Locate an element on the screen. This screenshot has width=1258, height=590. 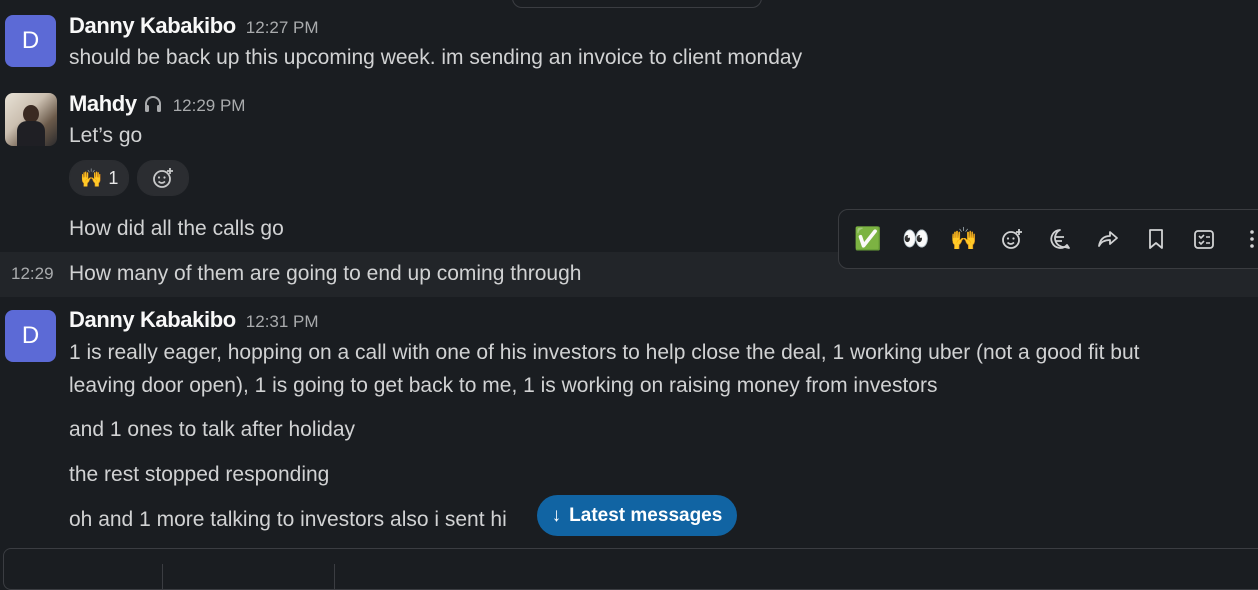
save-for-later-button is located at coordinates (1156, 239).